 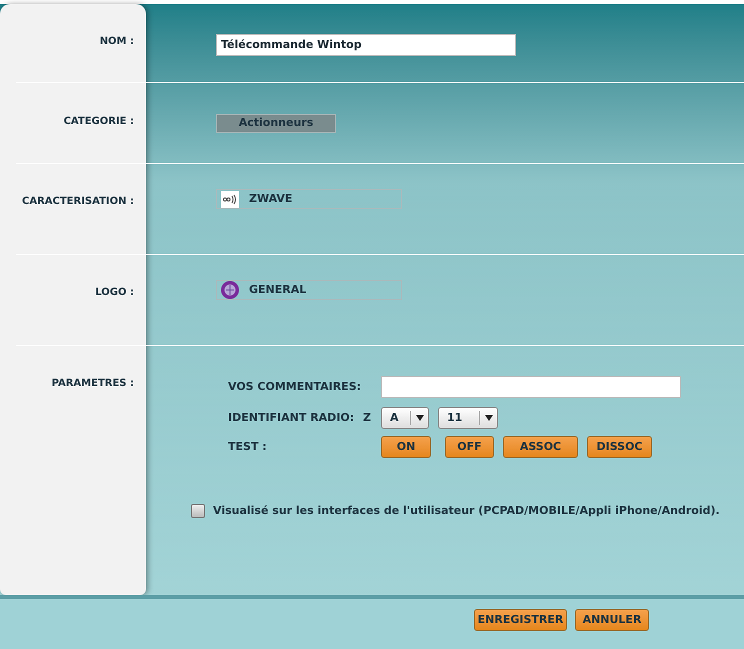 I want to click on visible-label: Visualisé sur les interfaces de l'utilisateur (PCPAD/MOBILE/Appli iPhone/Android)., so click(x=466, y=511).